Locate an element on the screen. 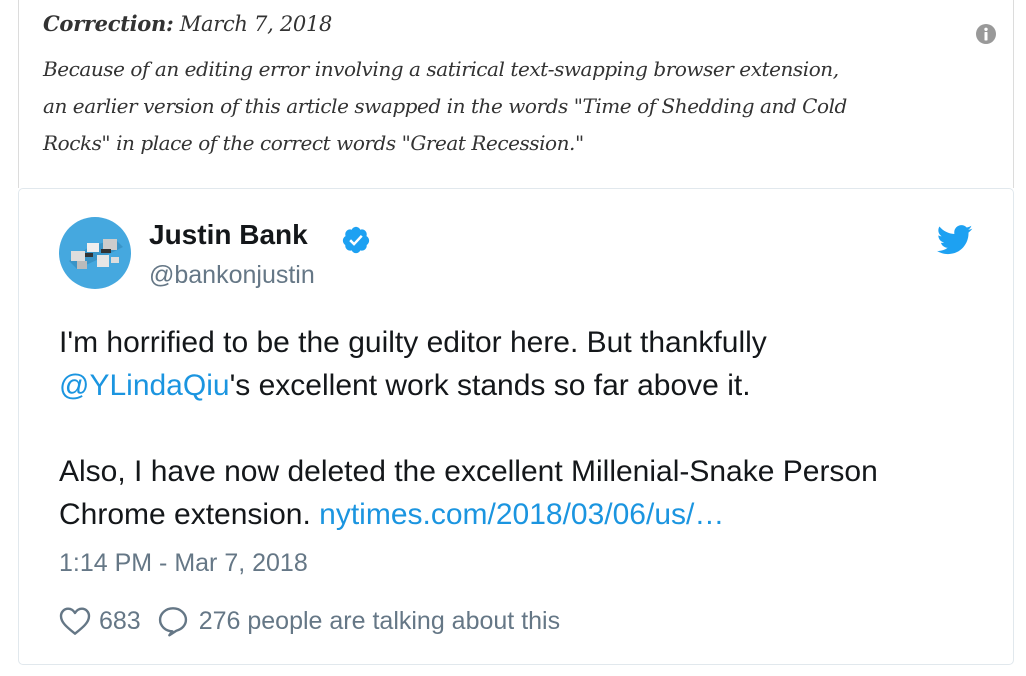 The width and height of the screenshot is (1026, 676). verified-badge-icon is located at coordinates (356, 240).